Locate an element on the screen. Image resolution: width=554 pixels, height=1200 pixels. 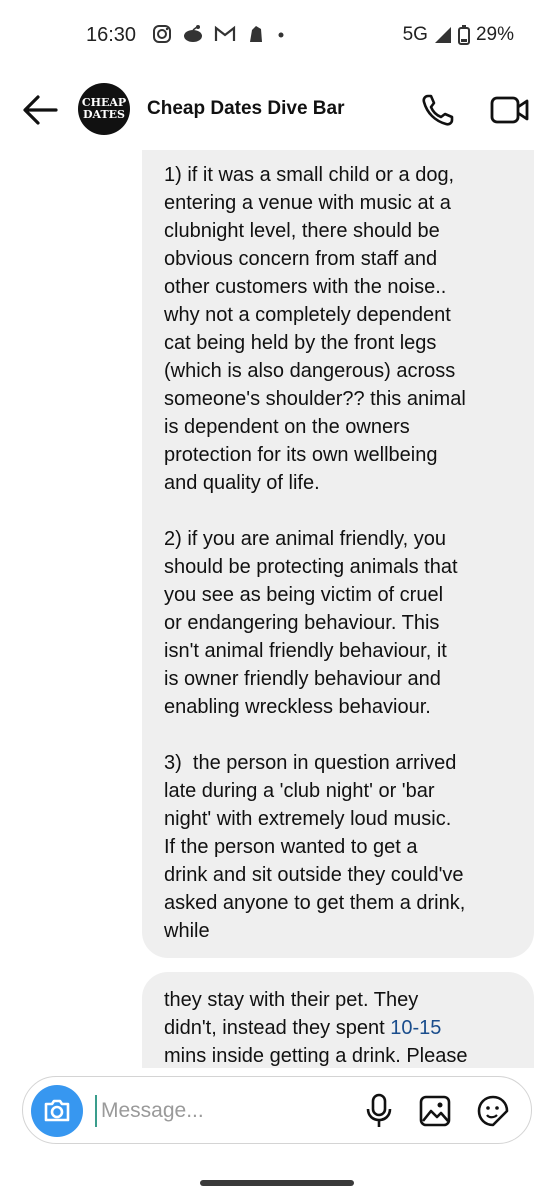
dot-icon is located at coordinates (281, 35).